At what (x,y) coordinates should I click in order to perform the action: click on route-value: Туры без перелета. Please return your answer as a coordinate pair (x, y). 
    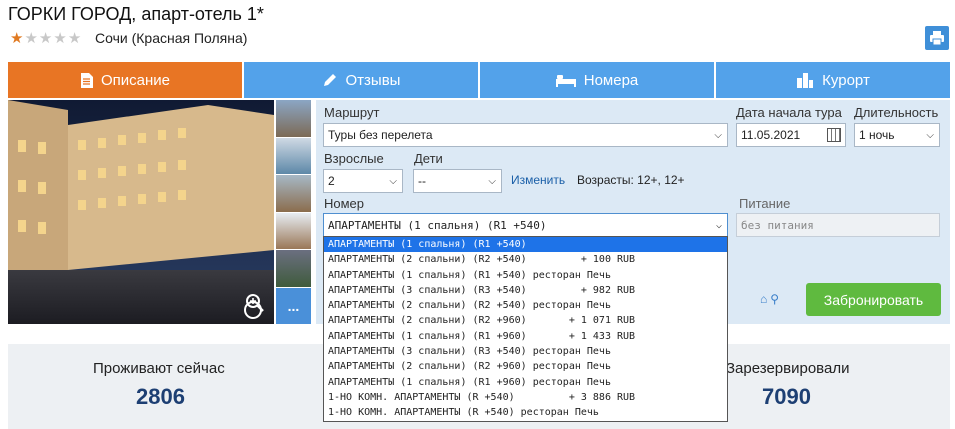
    Looking at the image, I should click on (380, 135).